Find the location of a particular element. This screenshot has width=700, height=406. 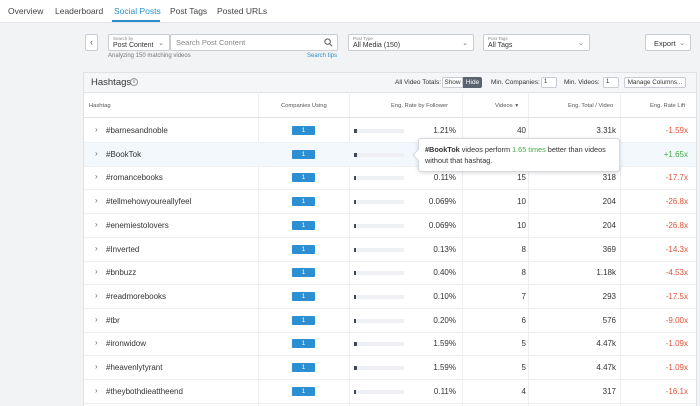

hashtag-name: #readmorebooks is located at coordinates (136, 296).